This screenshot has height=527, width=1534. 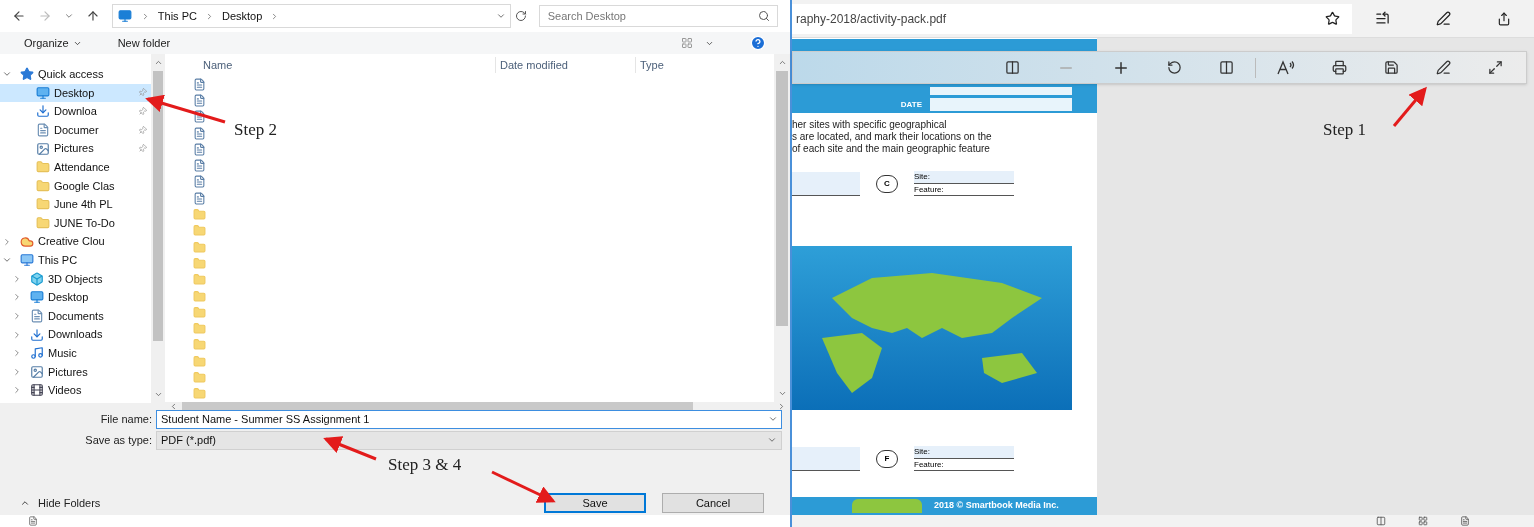 I want to click on nav-label: This PC, so click(x=58, y=260).